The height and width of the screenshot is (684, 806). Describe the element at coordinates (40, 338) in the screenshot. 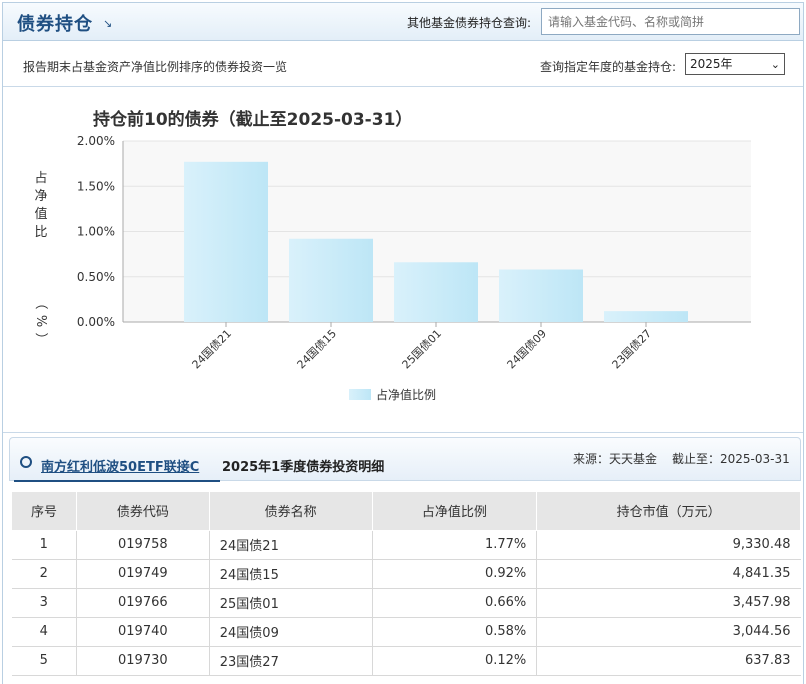

I see `y-axis-label-char: ）` at that location.